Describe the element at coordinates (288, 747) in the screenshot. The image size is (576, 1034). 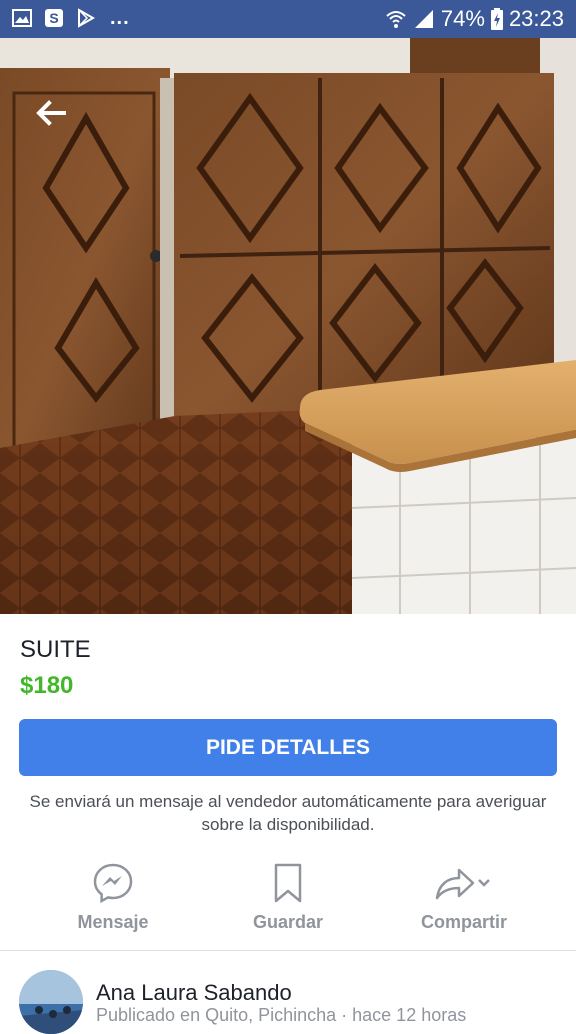
I see `ask-details-button: PIDE DETALLES` at that location.